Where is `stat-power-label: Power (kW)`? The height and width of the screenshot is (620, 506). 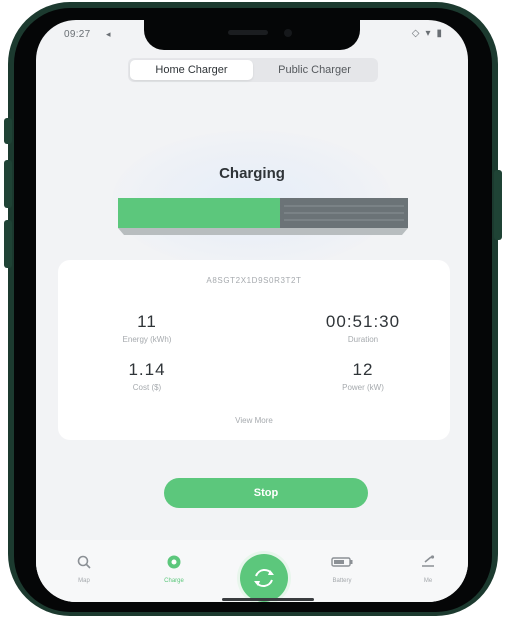 stat-power-label: Power (kW) is located at coordinates (363, 387).